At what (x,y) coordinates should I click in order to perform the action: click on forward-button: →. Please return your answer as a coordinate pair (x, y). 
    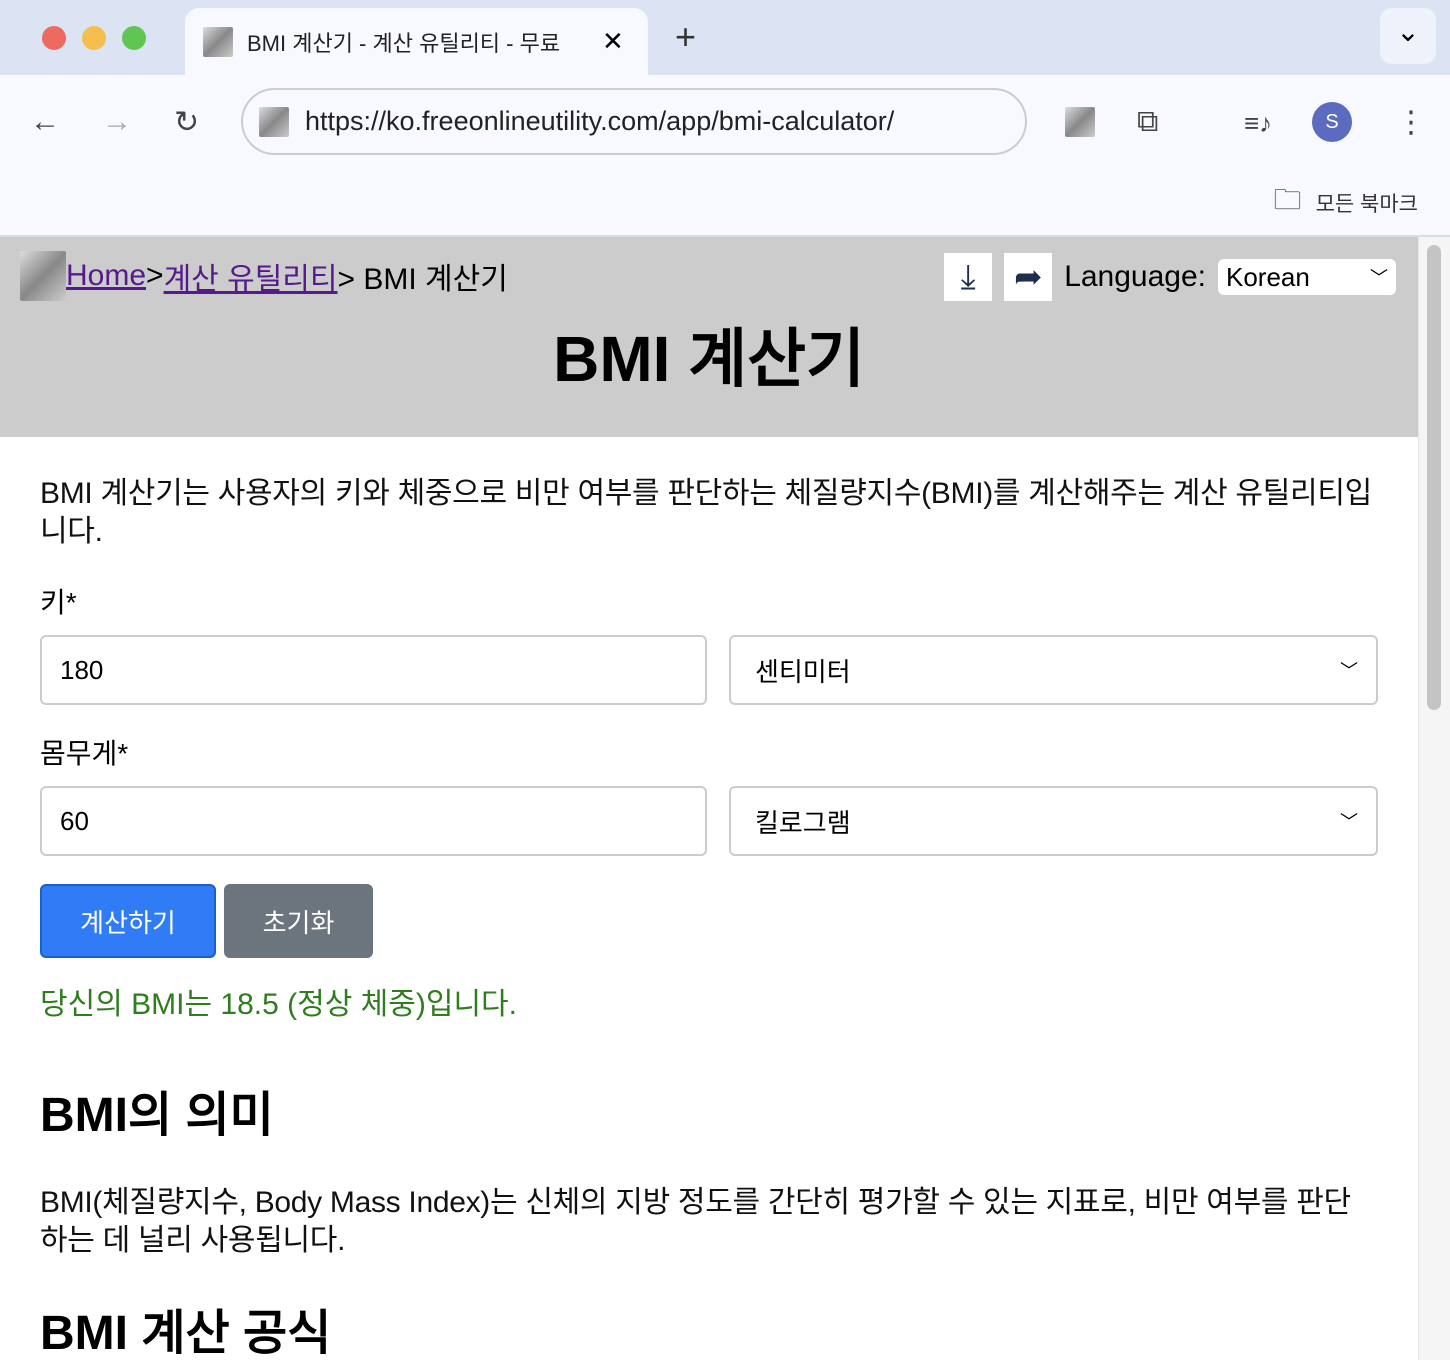
    Looking at the image, I should click on (117, 122).